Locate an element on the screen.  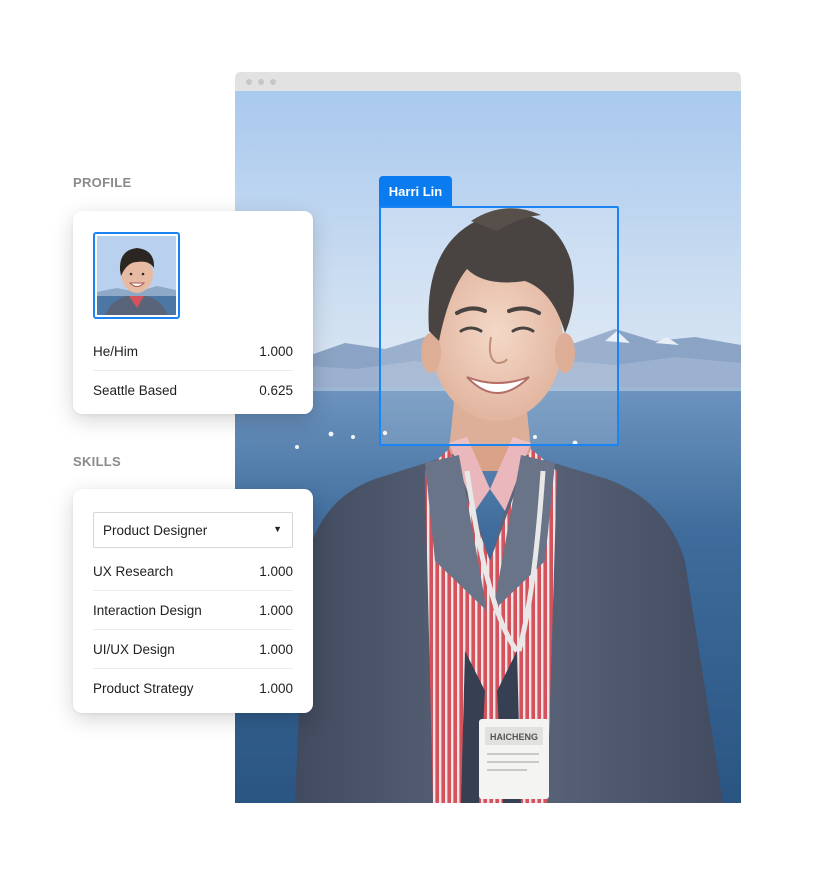
name-badge-text: HAICHENG is located at coordinates (514, 737).